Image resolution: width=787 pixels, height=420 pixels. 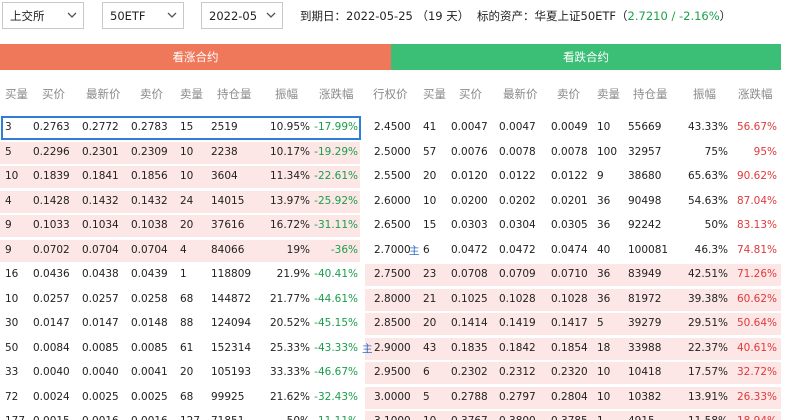 What do you see at coordinates (569, 372) in the screenshot?
I see `put-ask-cell: 0.2320` at bounding box center [569, 372].